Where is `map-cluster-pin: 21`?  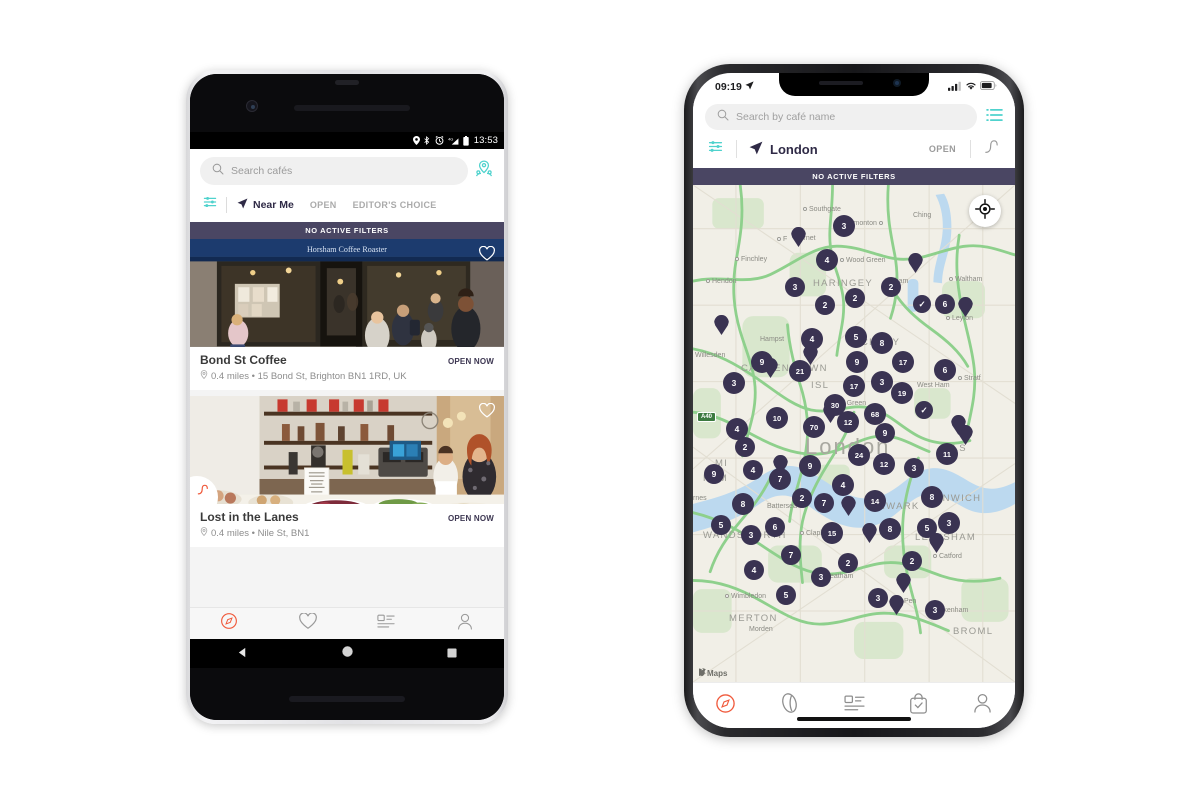 map-cluster-pin: 21 is located at coordinates (800, 371).